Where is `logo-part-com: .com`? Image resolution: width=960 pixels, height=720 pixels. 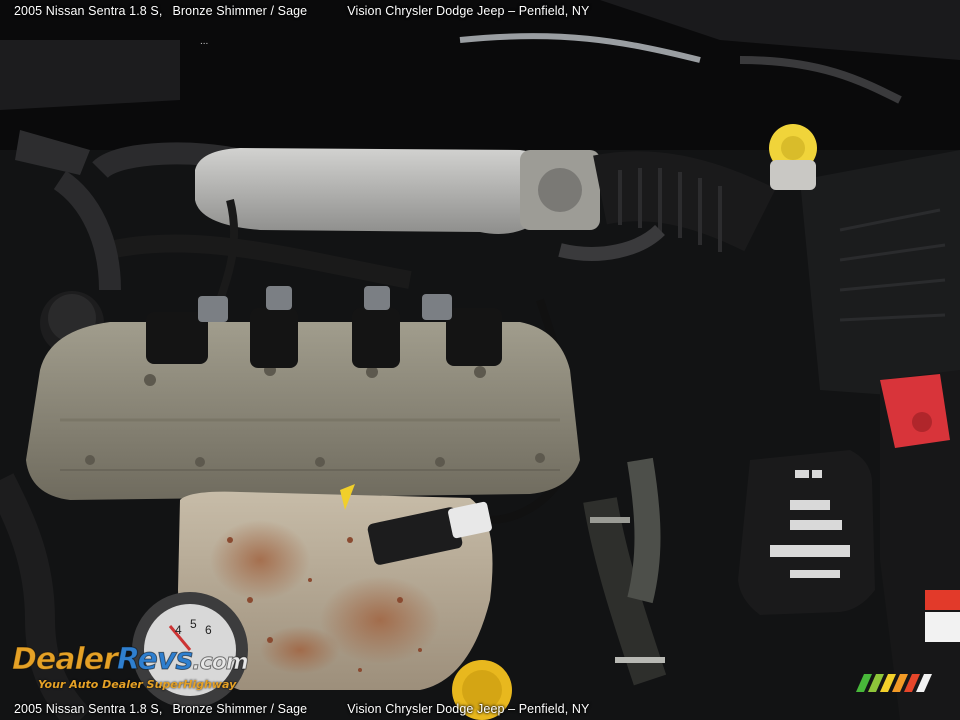
logo-part-com: .com is located at coordinates (220, 663).